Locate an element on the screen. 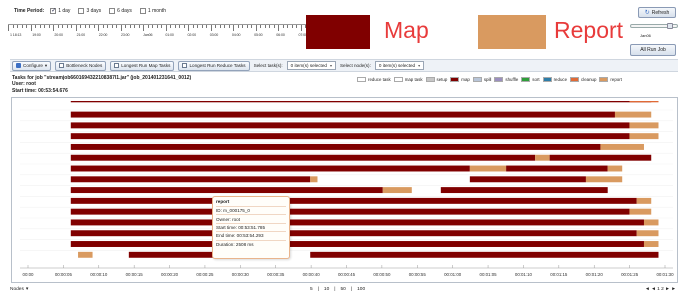 The height and width of the screenshot is (297, 690). timeline-label: 02:00 is located at coordinates (192, 35).